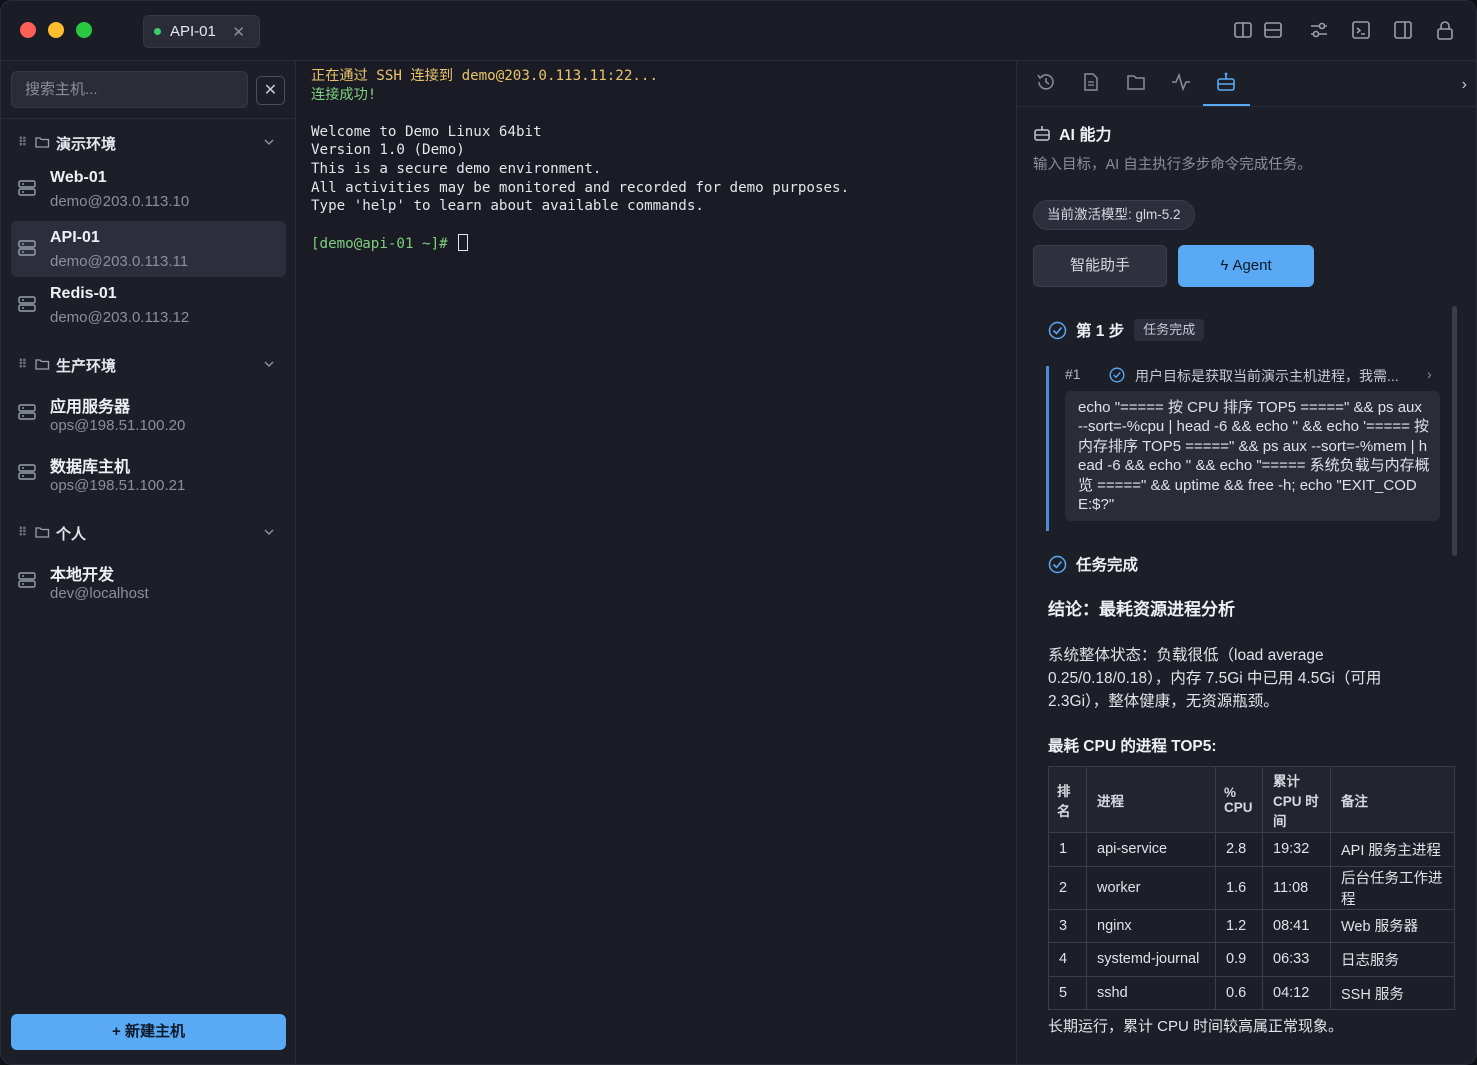 The image size is (1477, 1065). Describe the element at coordinates (1392, 799) in the screenshot. I see `column-header: 备注` at that location.